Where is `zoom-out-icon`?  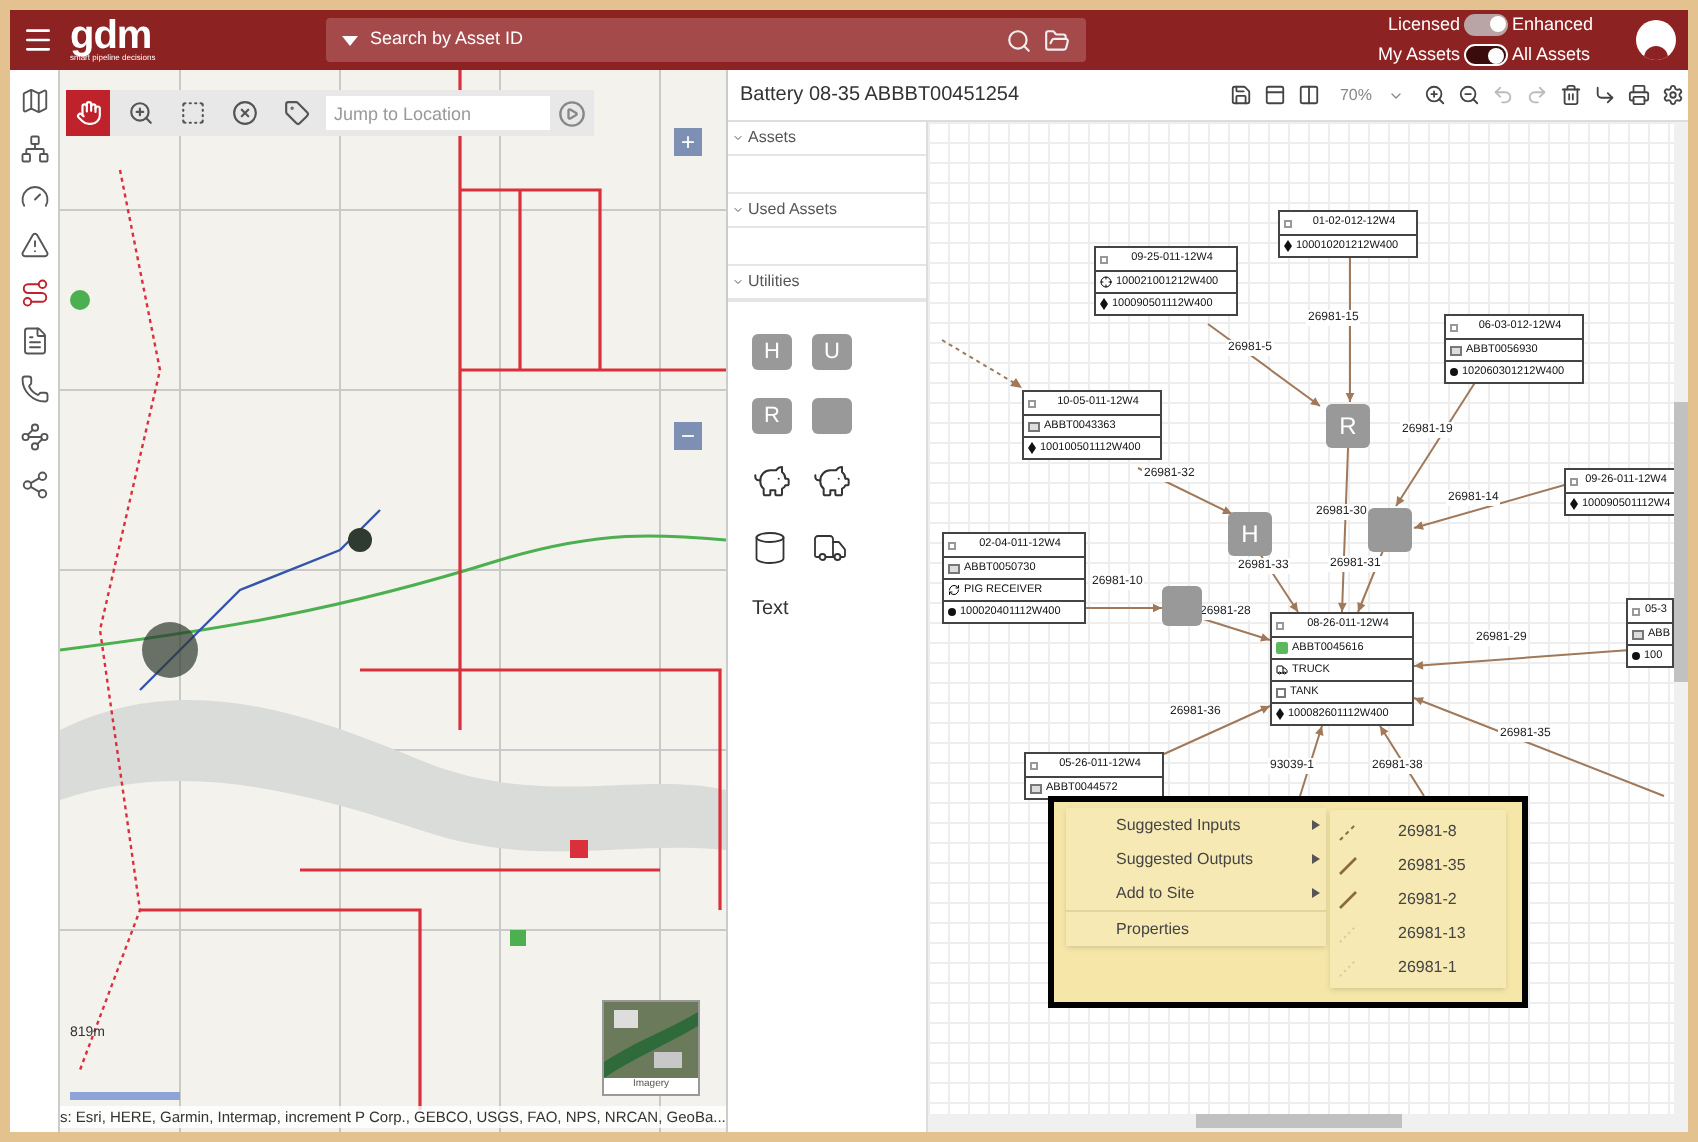 zoom-out-icon is located at coordinates (1469, 95).